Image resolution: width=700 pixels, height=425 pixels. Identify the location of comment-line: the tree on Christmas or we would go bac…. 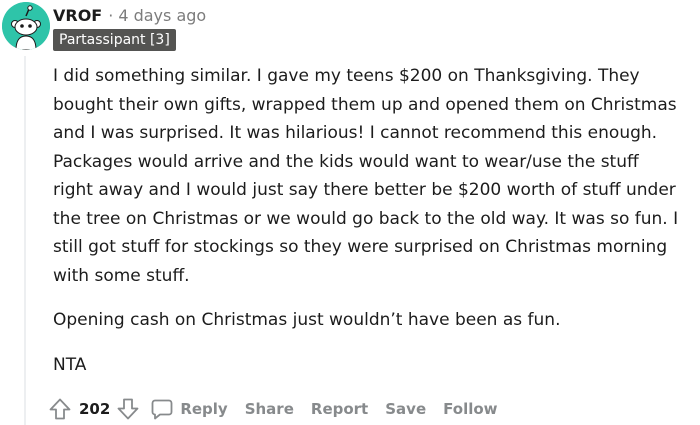
(366, 218).